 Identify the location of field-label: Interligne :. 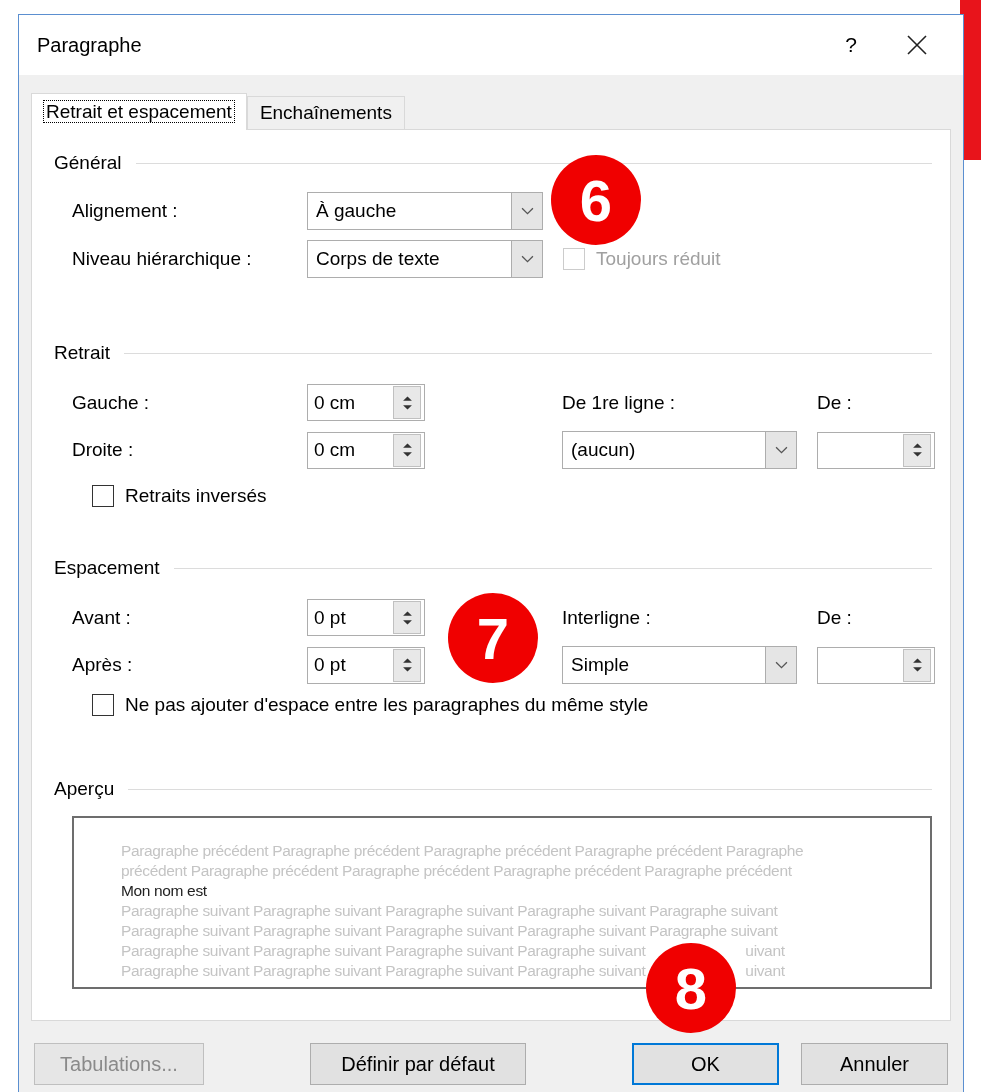
(607, 617).